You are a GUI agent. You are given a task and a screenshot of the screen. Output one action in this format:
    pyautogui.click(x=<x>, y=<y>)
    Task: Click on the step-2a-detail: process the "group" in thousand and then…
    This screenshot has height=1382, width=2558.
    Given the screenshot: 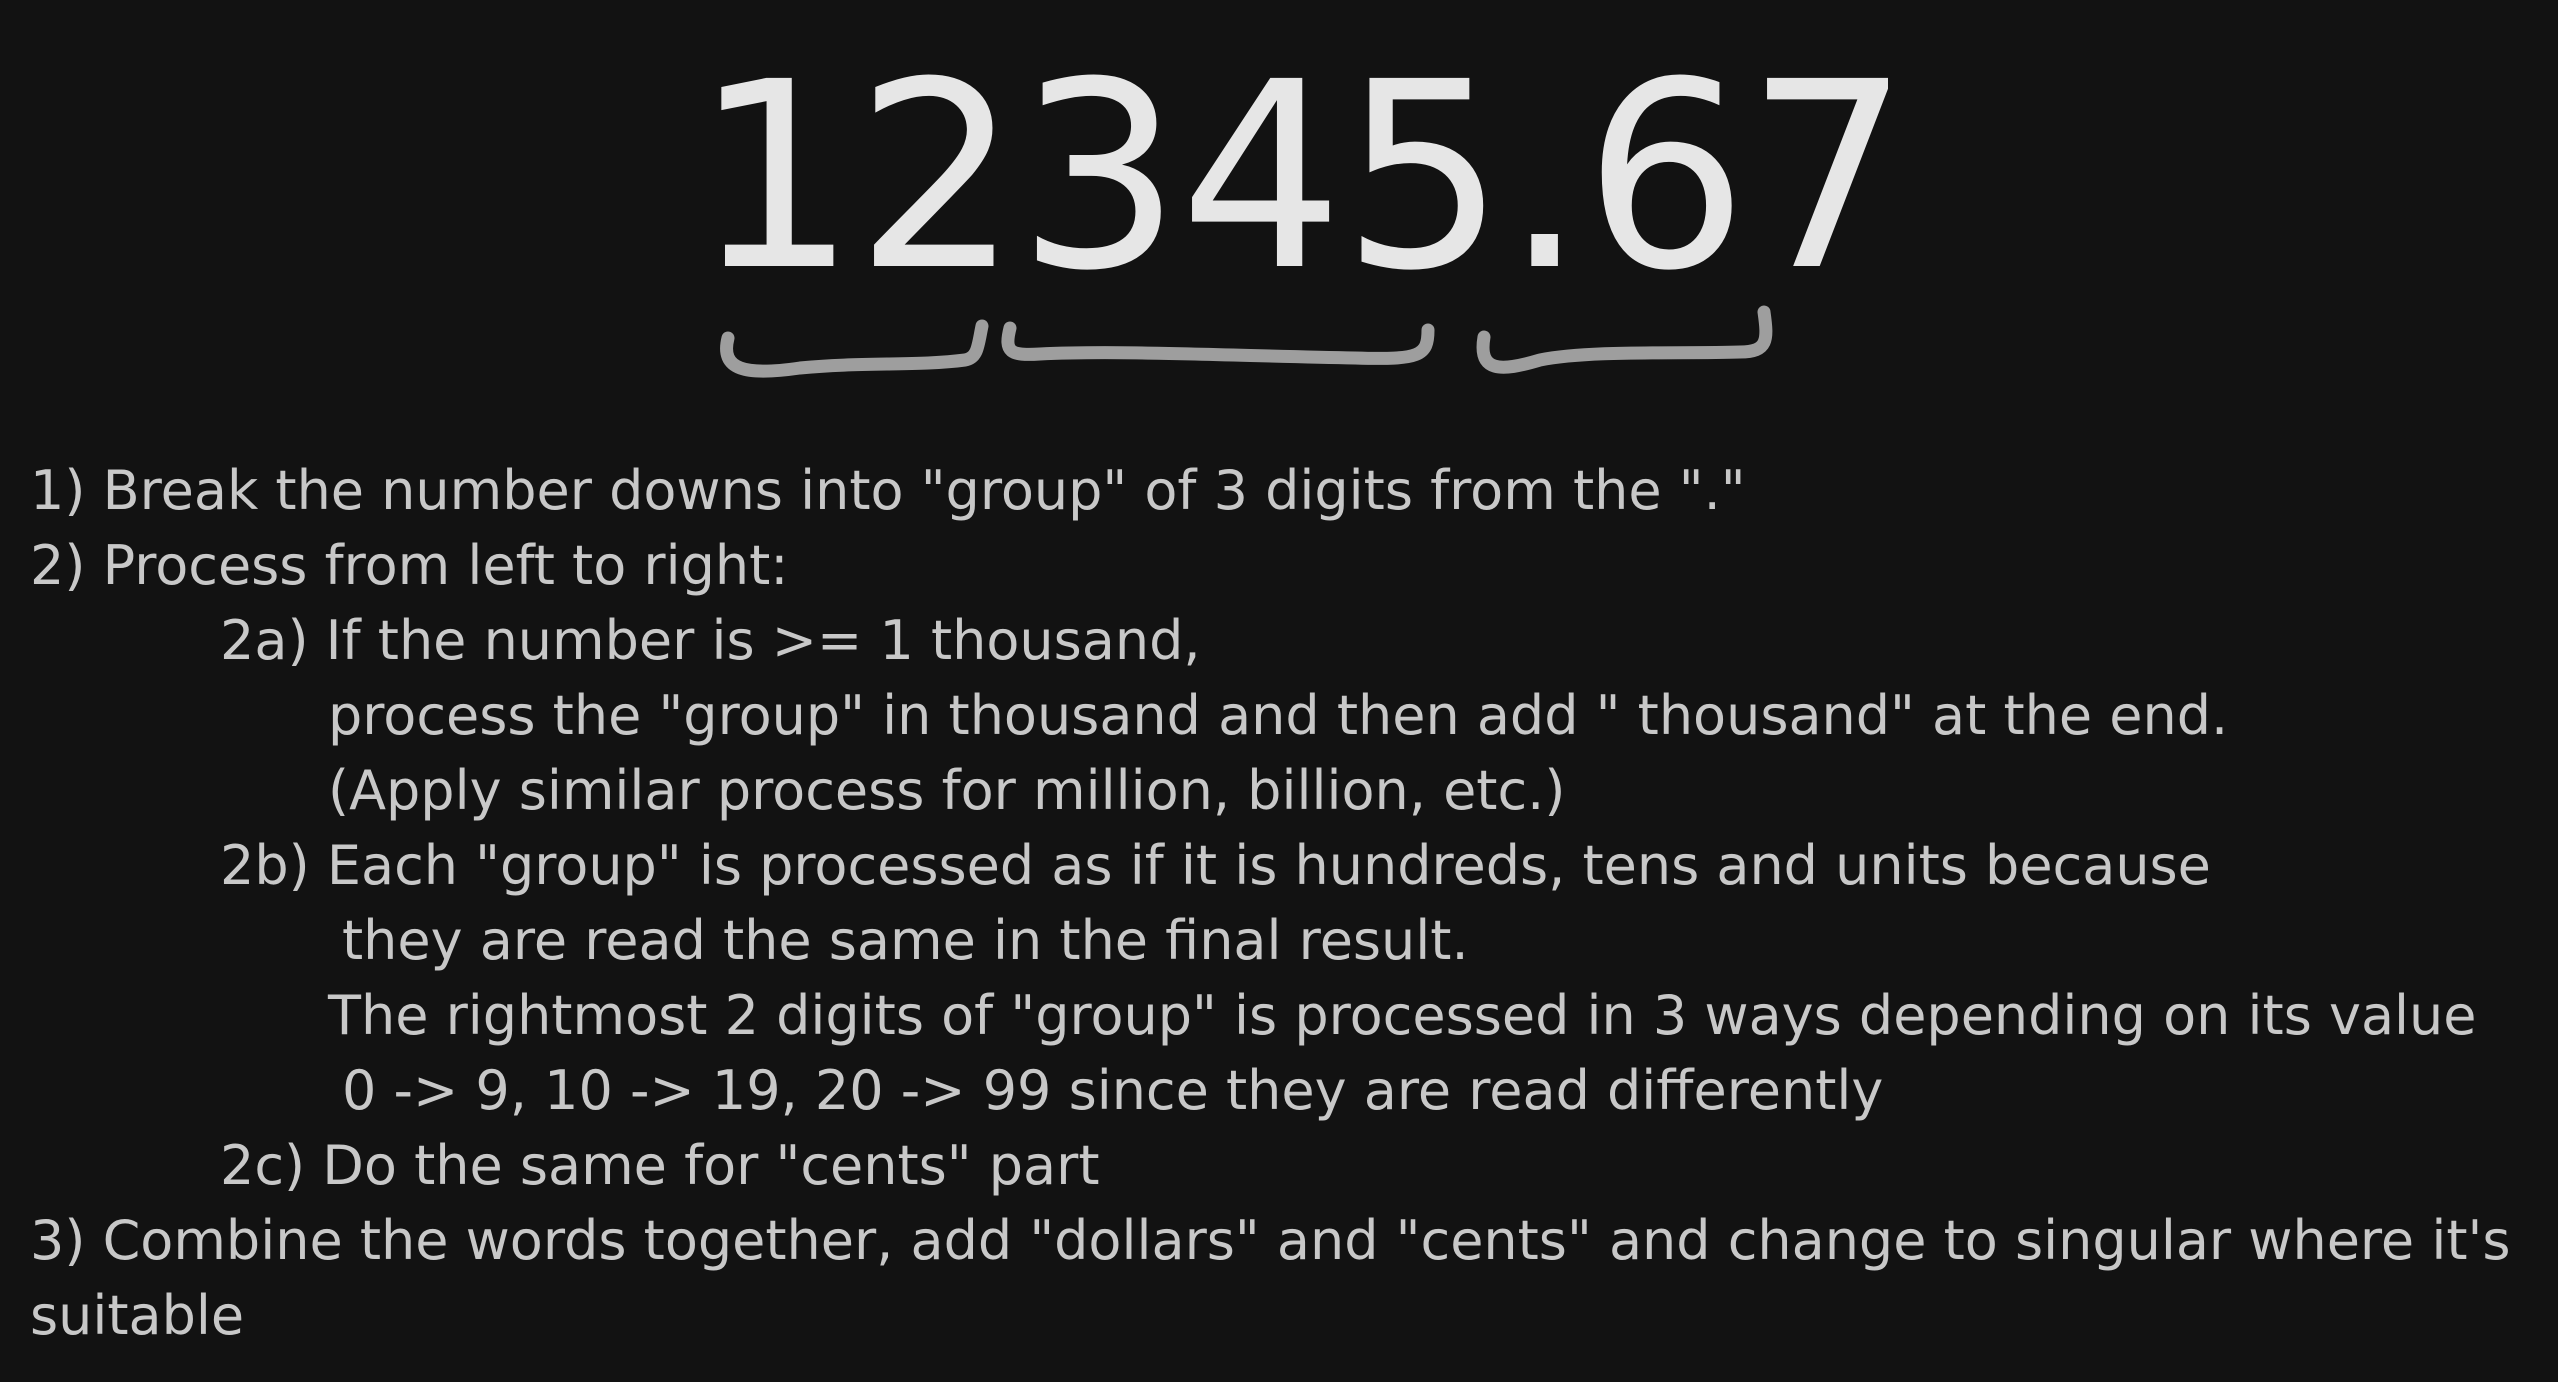 What is the action you would take?
    pyautogui.click(x=1278, y=715)
    